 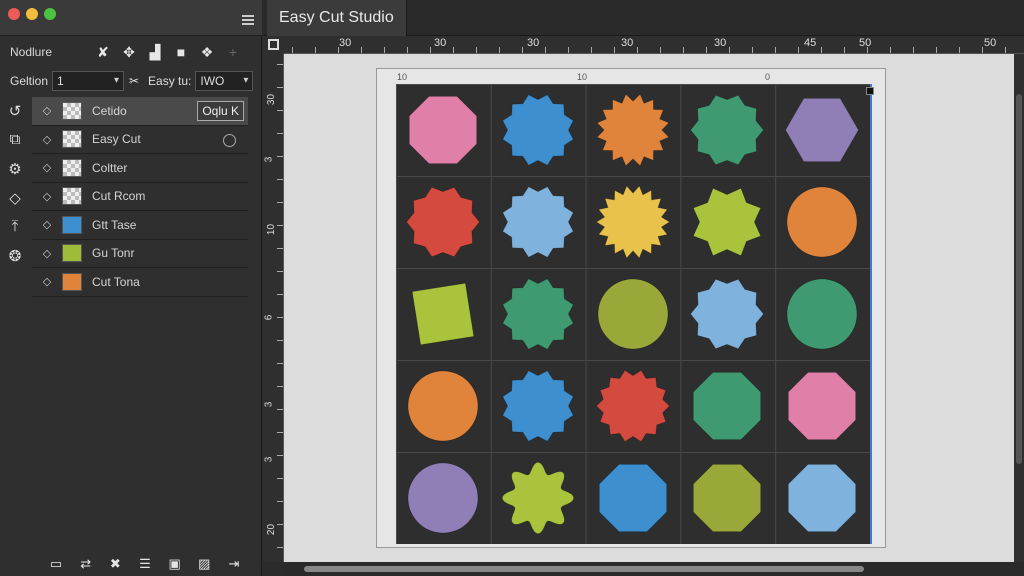 I want to click on frame-icon: ▣, so click(x=175, y=564).